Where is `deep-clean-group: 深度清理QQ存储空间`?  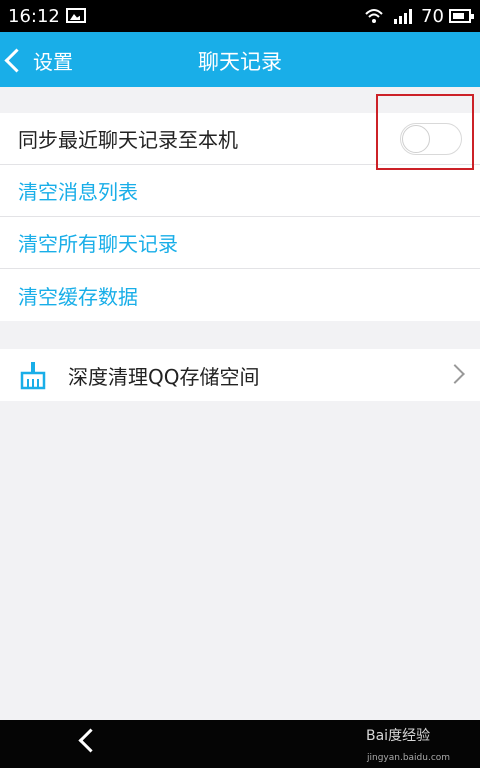 deep-clean-group: 深度清理QQ存储空间 is located at coordinates (240, 375).